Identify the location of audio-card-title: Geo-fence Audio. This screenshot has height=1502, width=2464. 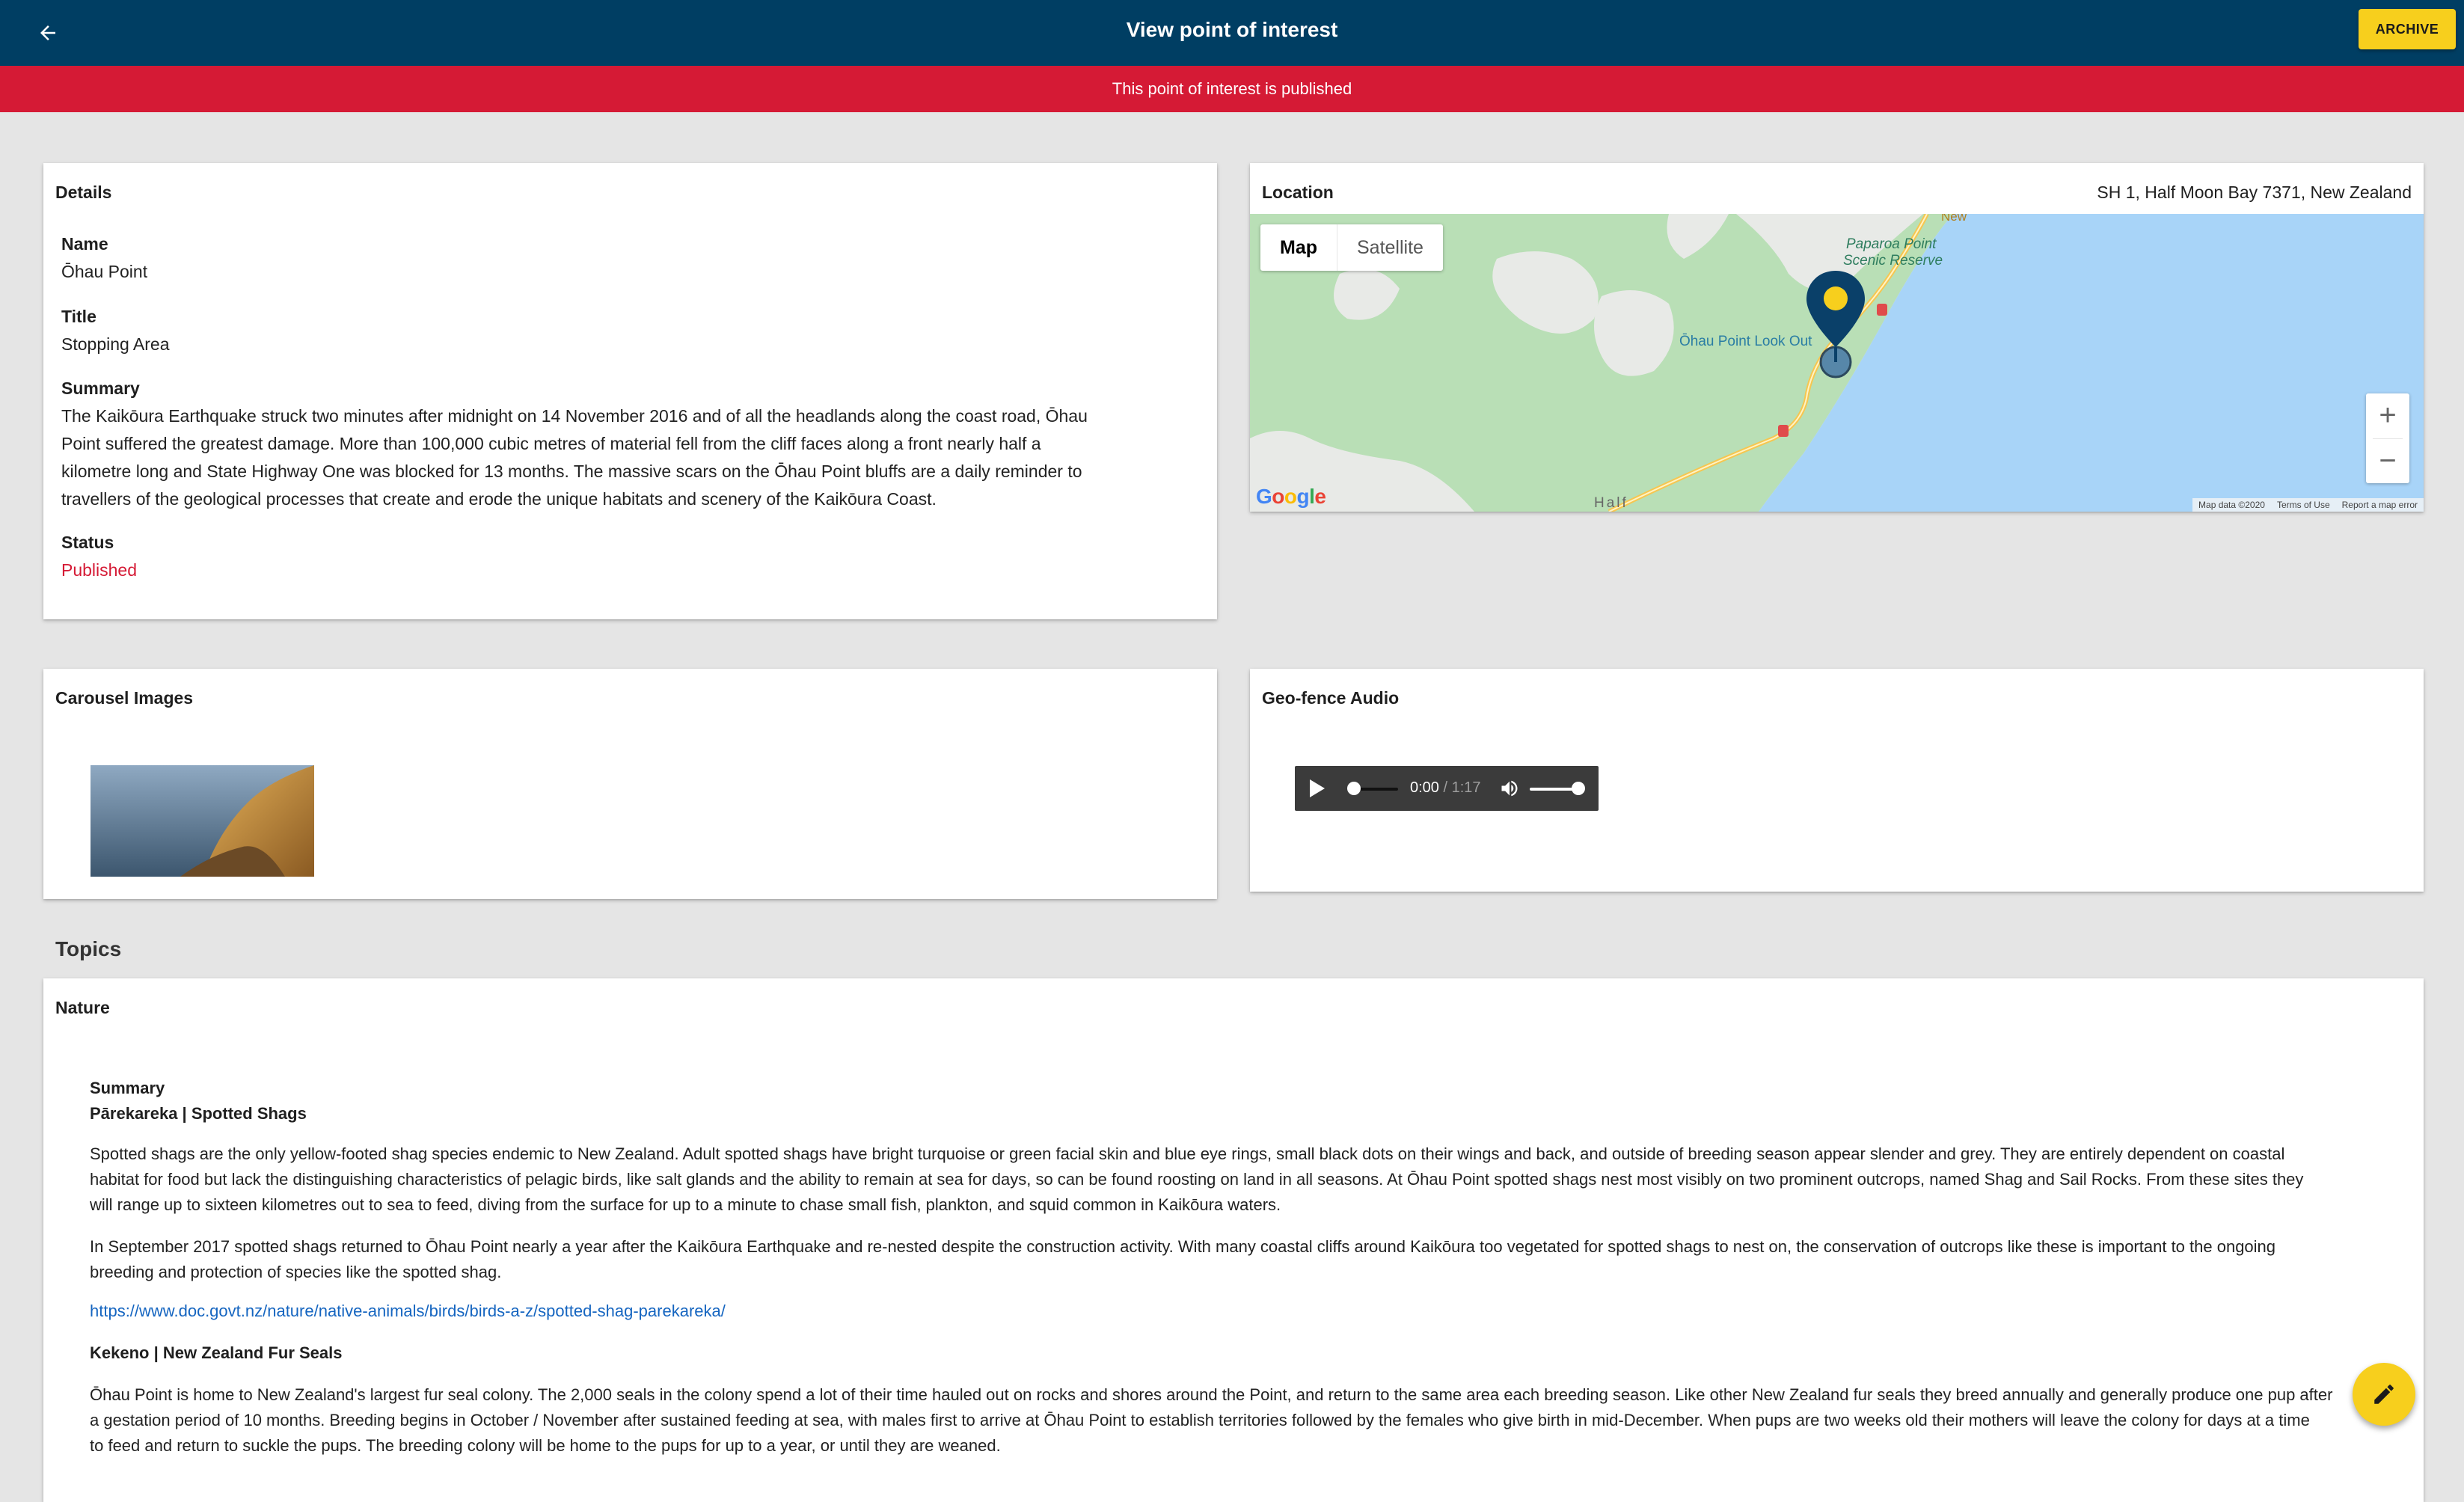
(1331, 698).